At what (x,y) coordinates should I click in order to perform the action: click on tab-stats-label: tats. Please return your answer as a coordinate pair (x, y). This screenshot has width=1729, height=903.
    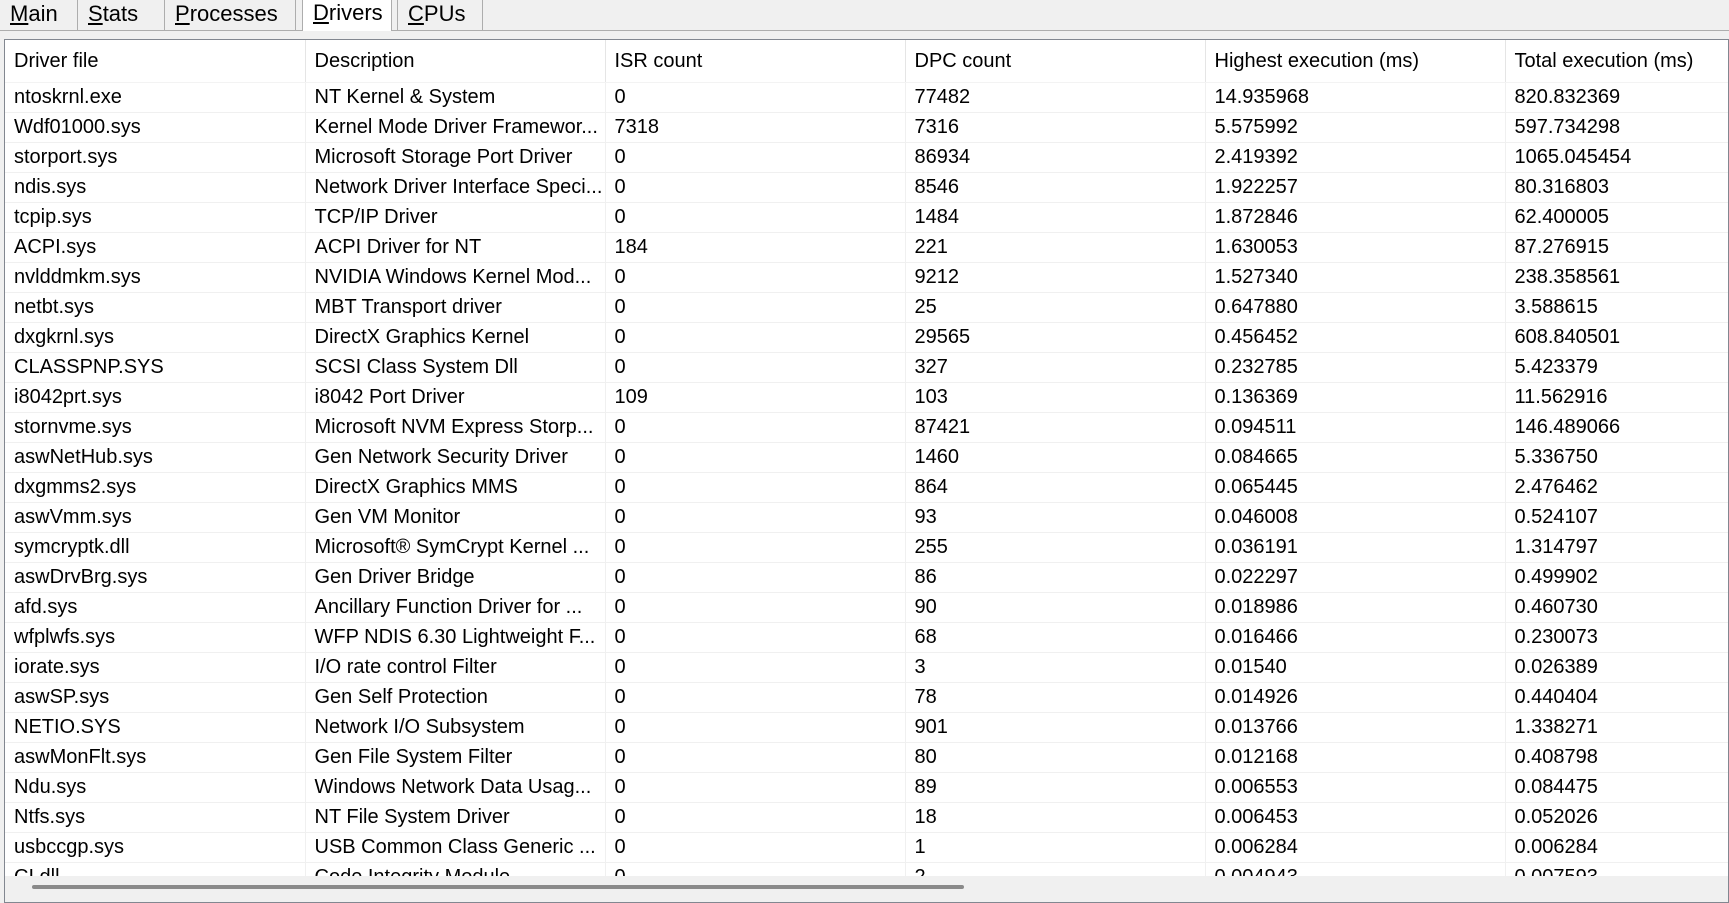
    Looking at the image, I should click on (120, 13).